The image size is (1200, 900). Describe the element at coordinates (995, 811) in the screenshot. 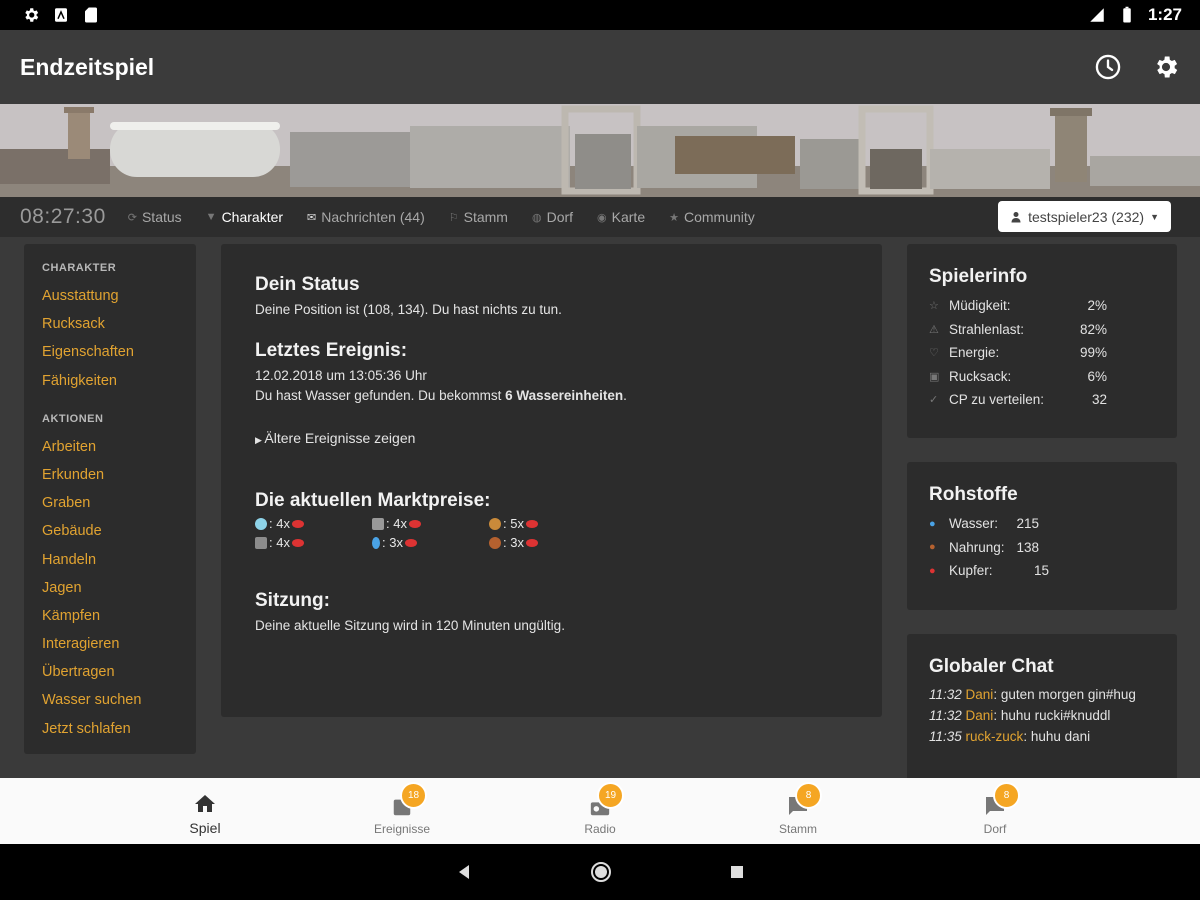

I see `bottom-tab-dorf: 8 Dorf` at that location.